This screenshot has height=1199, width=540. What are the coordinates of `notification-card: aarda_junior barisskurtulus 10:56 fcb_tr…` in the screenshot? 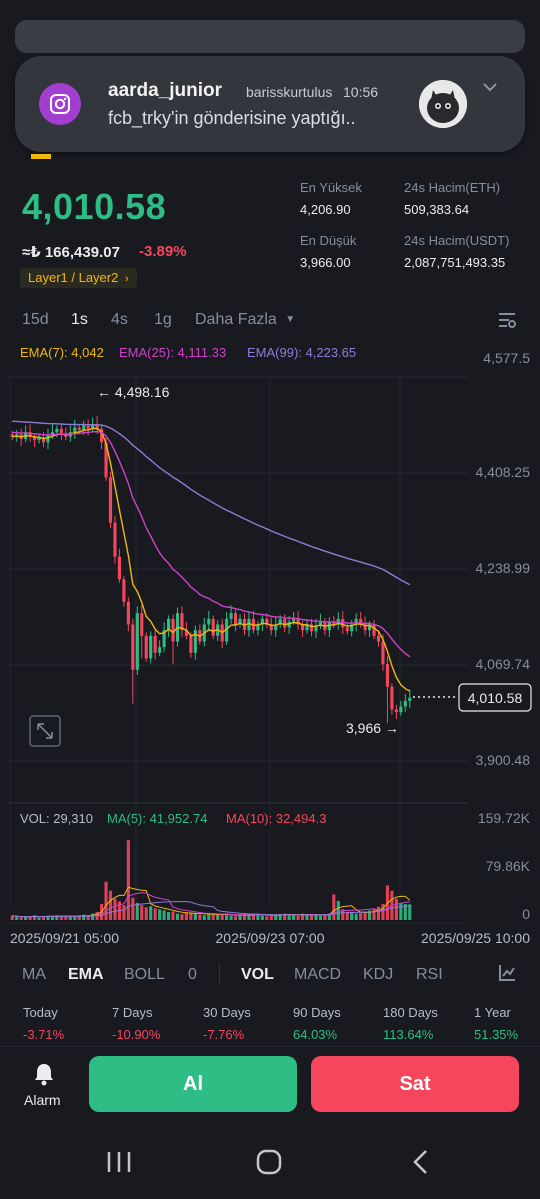 It's located at (270, 104).